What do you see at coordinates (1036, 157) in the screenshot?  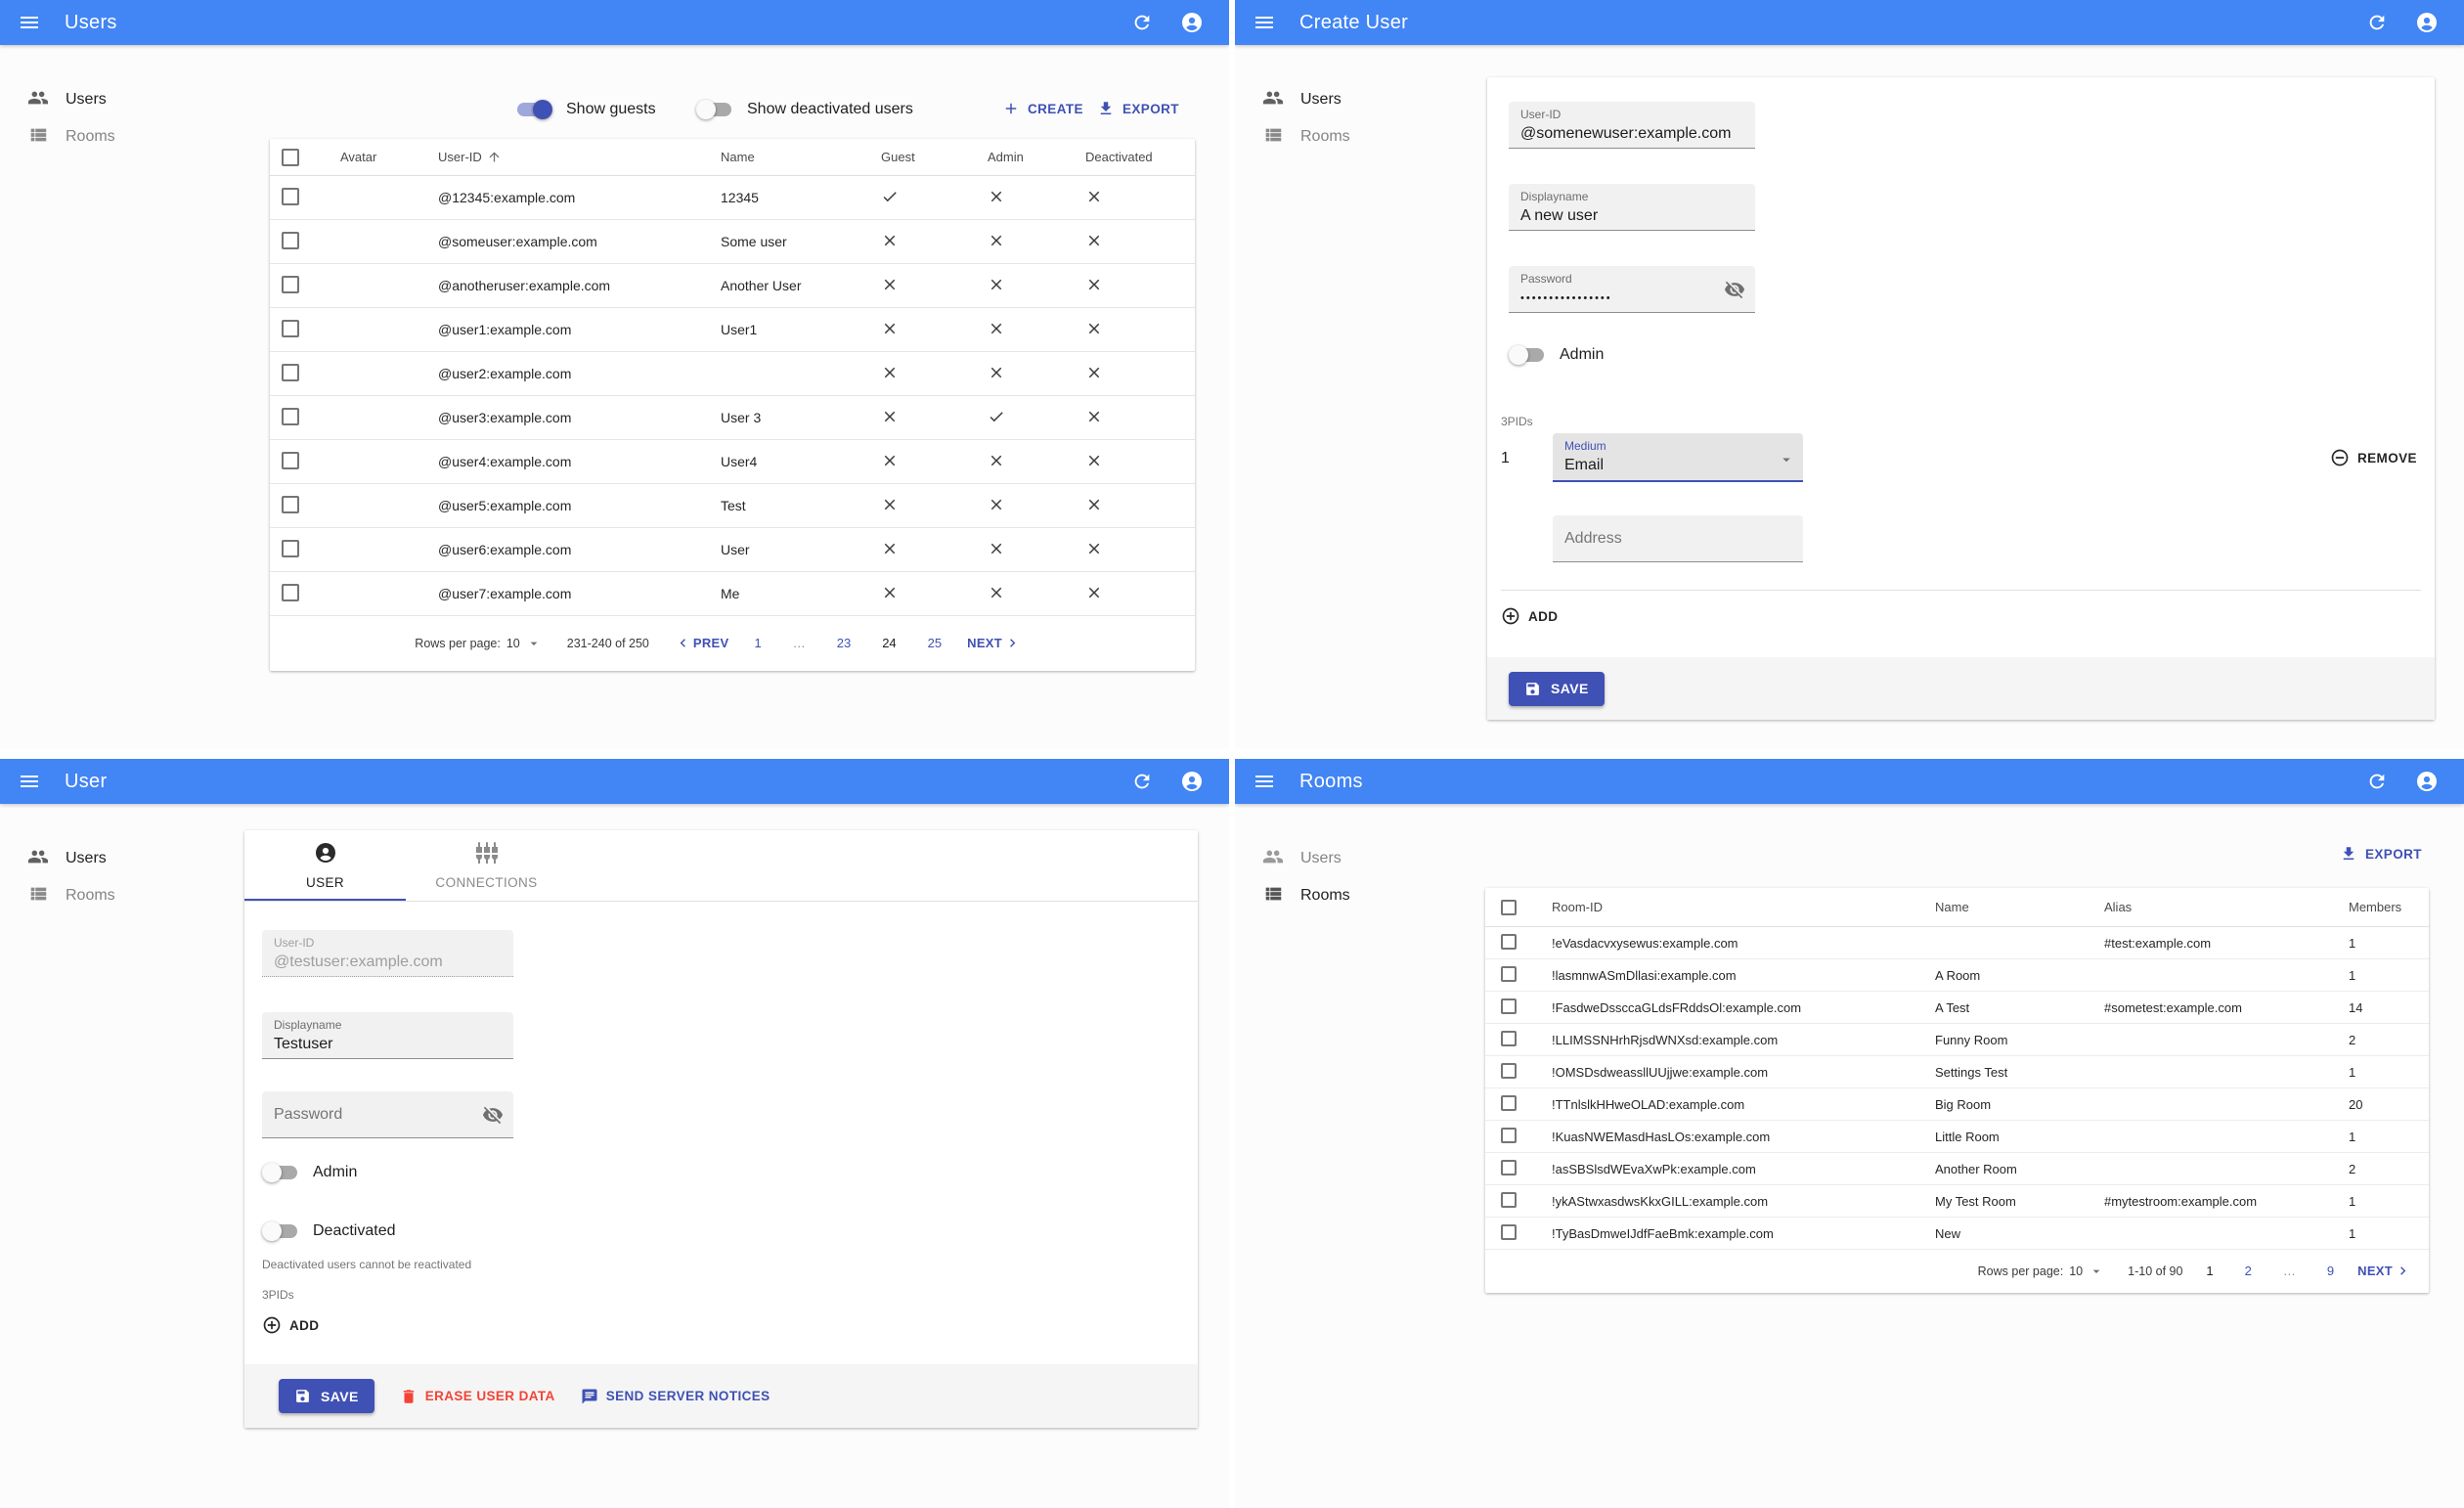 I see `col-admin: Admin` at bounding box center [1036, 157].